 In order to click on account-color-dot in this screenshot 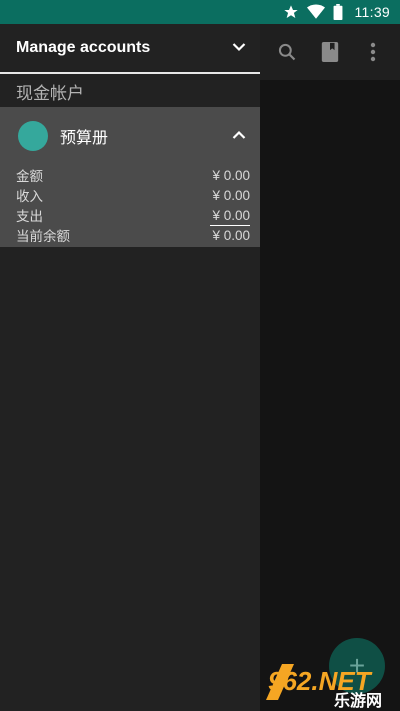, I will do `click(33, 136)`.